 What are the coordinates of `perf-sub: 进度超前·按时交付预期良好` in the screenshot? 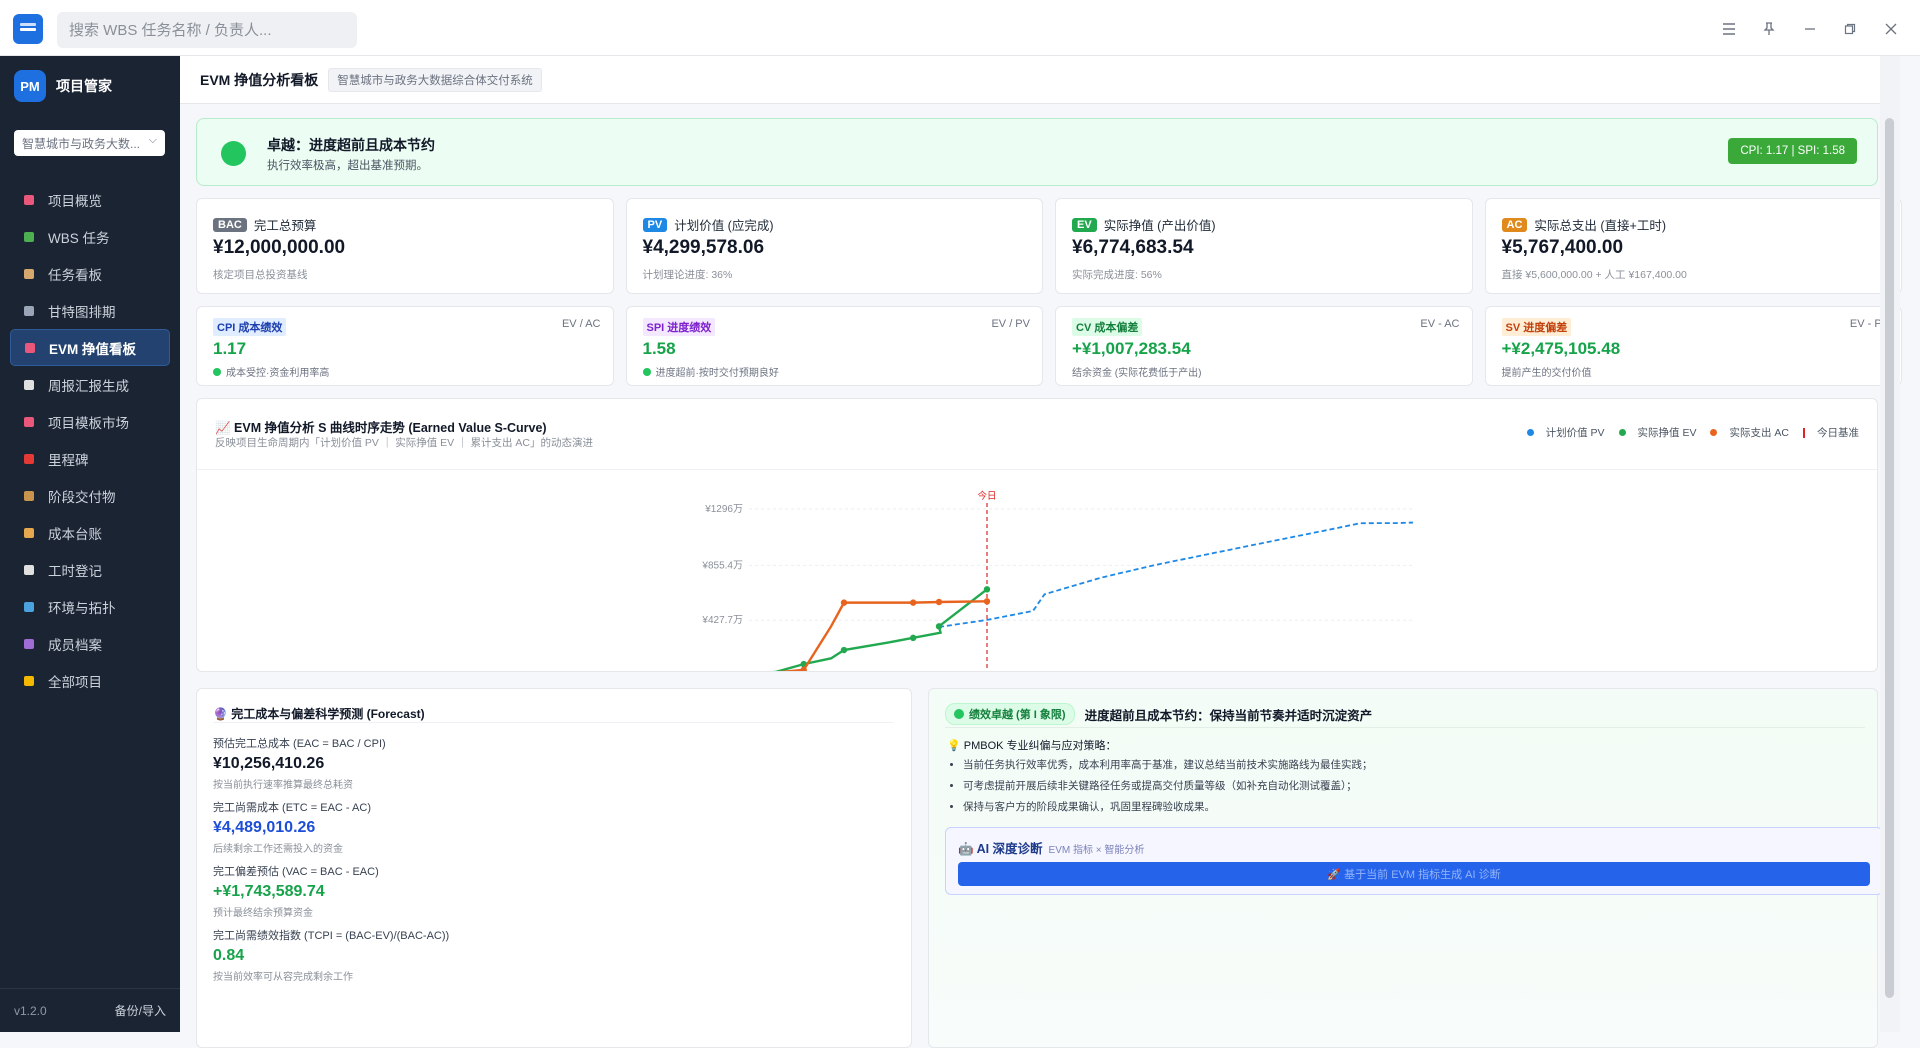 It's located at (710, 371).